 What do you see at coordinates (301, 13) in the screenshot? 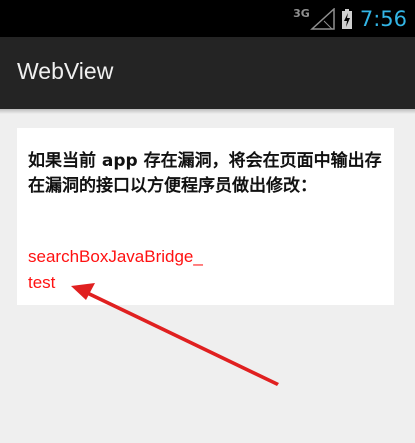
I see `network-type-label: 3G` at bounding box center [301, 13].